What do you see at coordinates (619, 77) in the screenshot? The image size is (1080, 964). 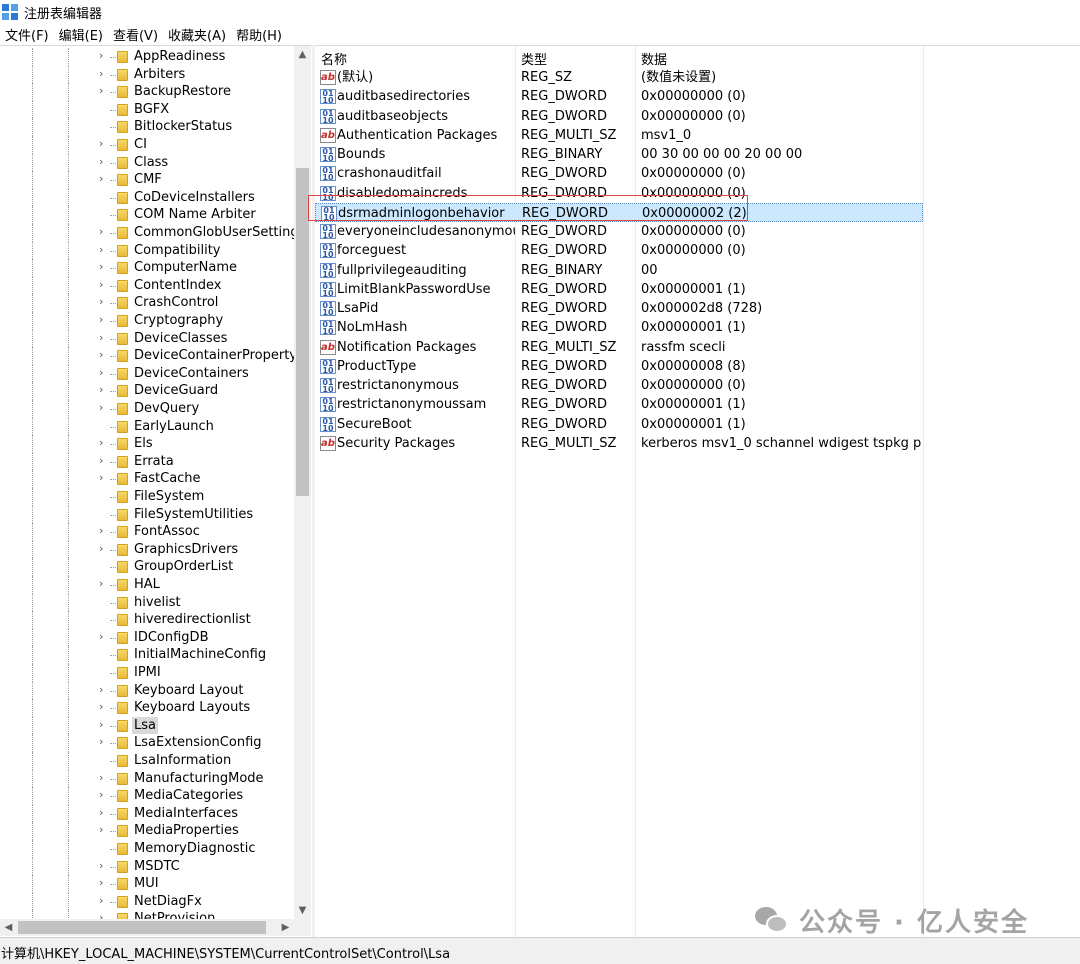 I see `value-row: ab (默认) REG_SZ (数值未设置)` at bounding box center [619, 77].